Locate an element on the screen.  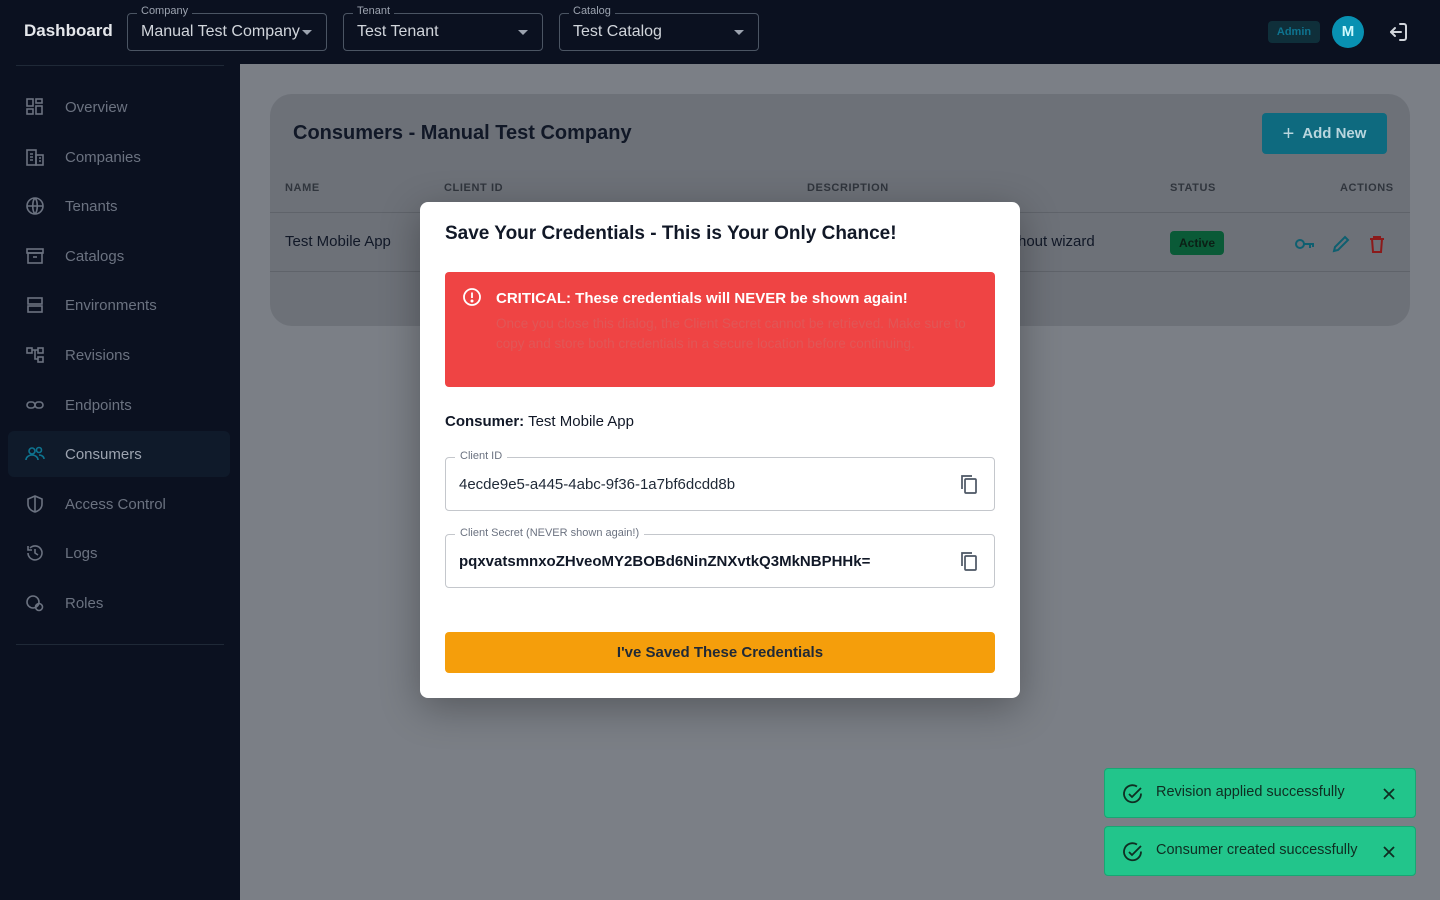
row-description: hout wizard is located at coordinates (1056, 241).